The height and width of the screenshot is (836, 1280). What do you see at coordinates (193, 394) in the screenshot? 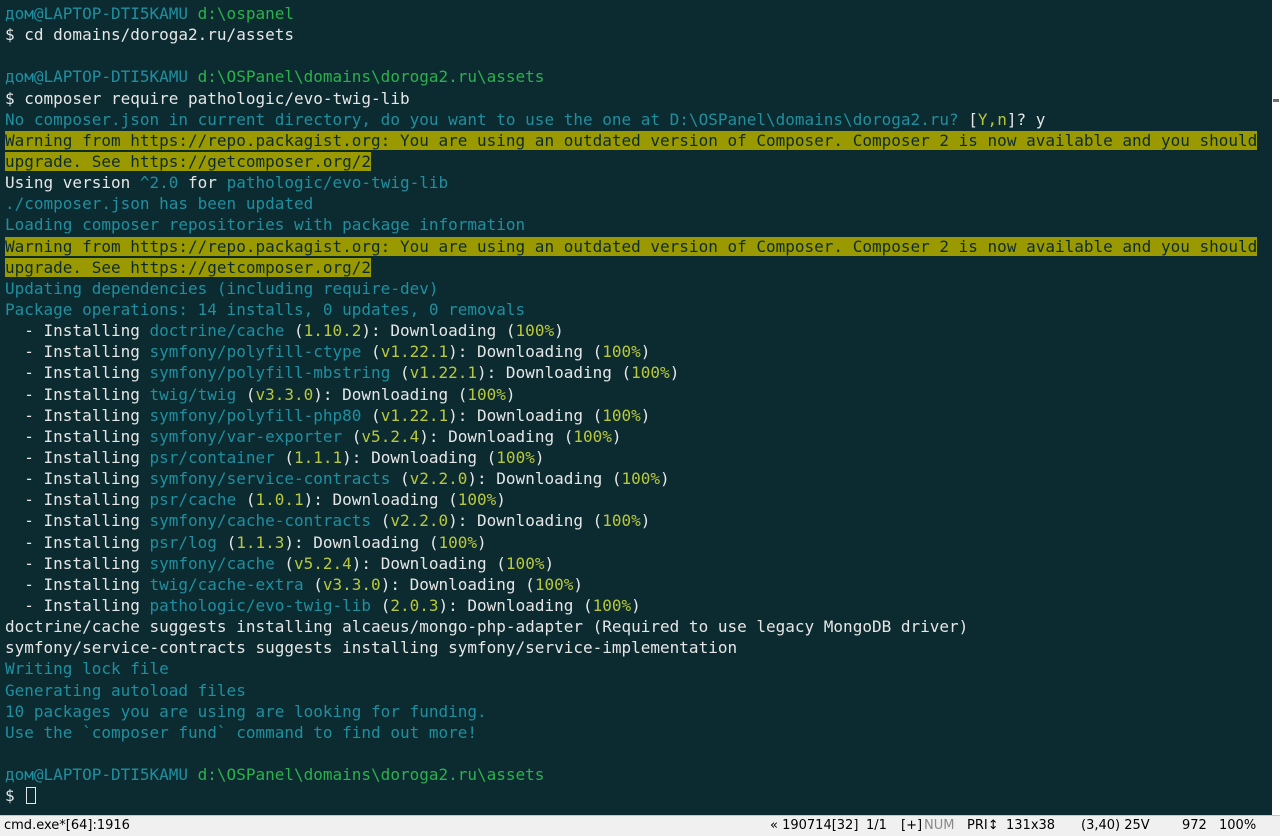
I see `terminal-text: twig/twig` at bounding box center [193, 394].